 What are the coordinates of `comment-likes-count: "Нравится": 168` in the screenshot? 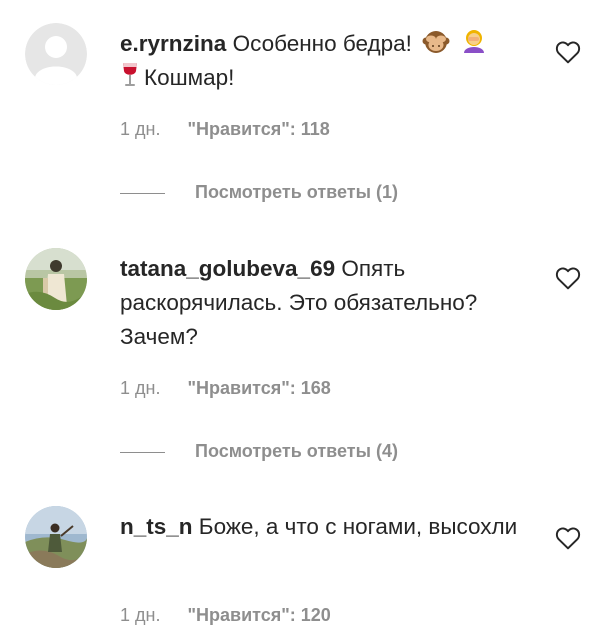 It's located at (258, 388).